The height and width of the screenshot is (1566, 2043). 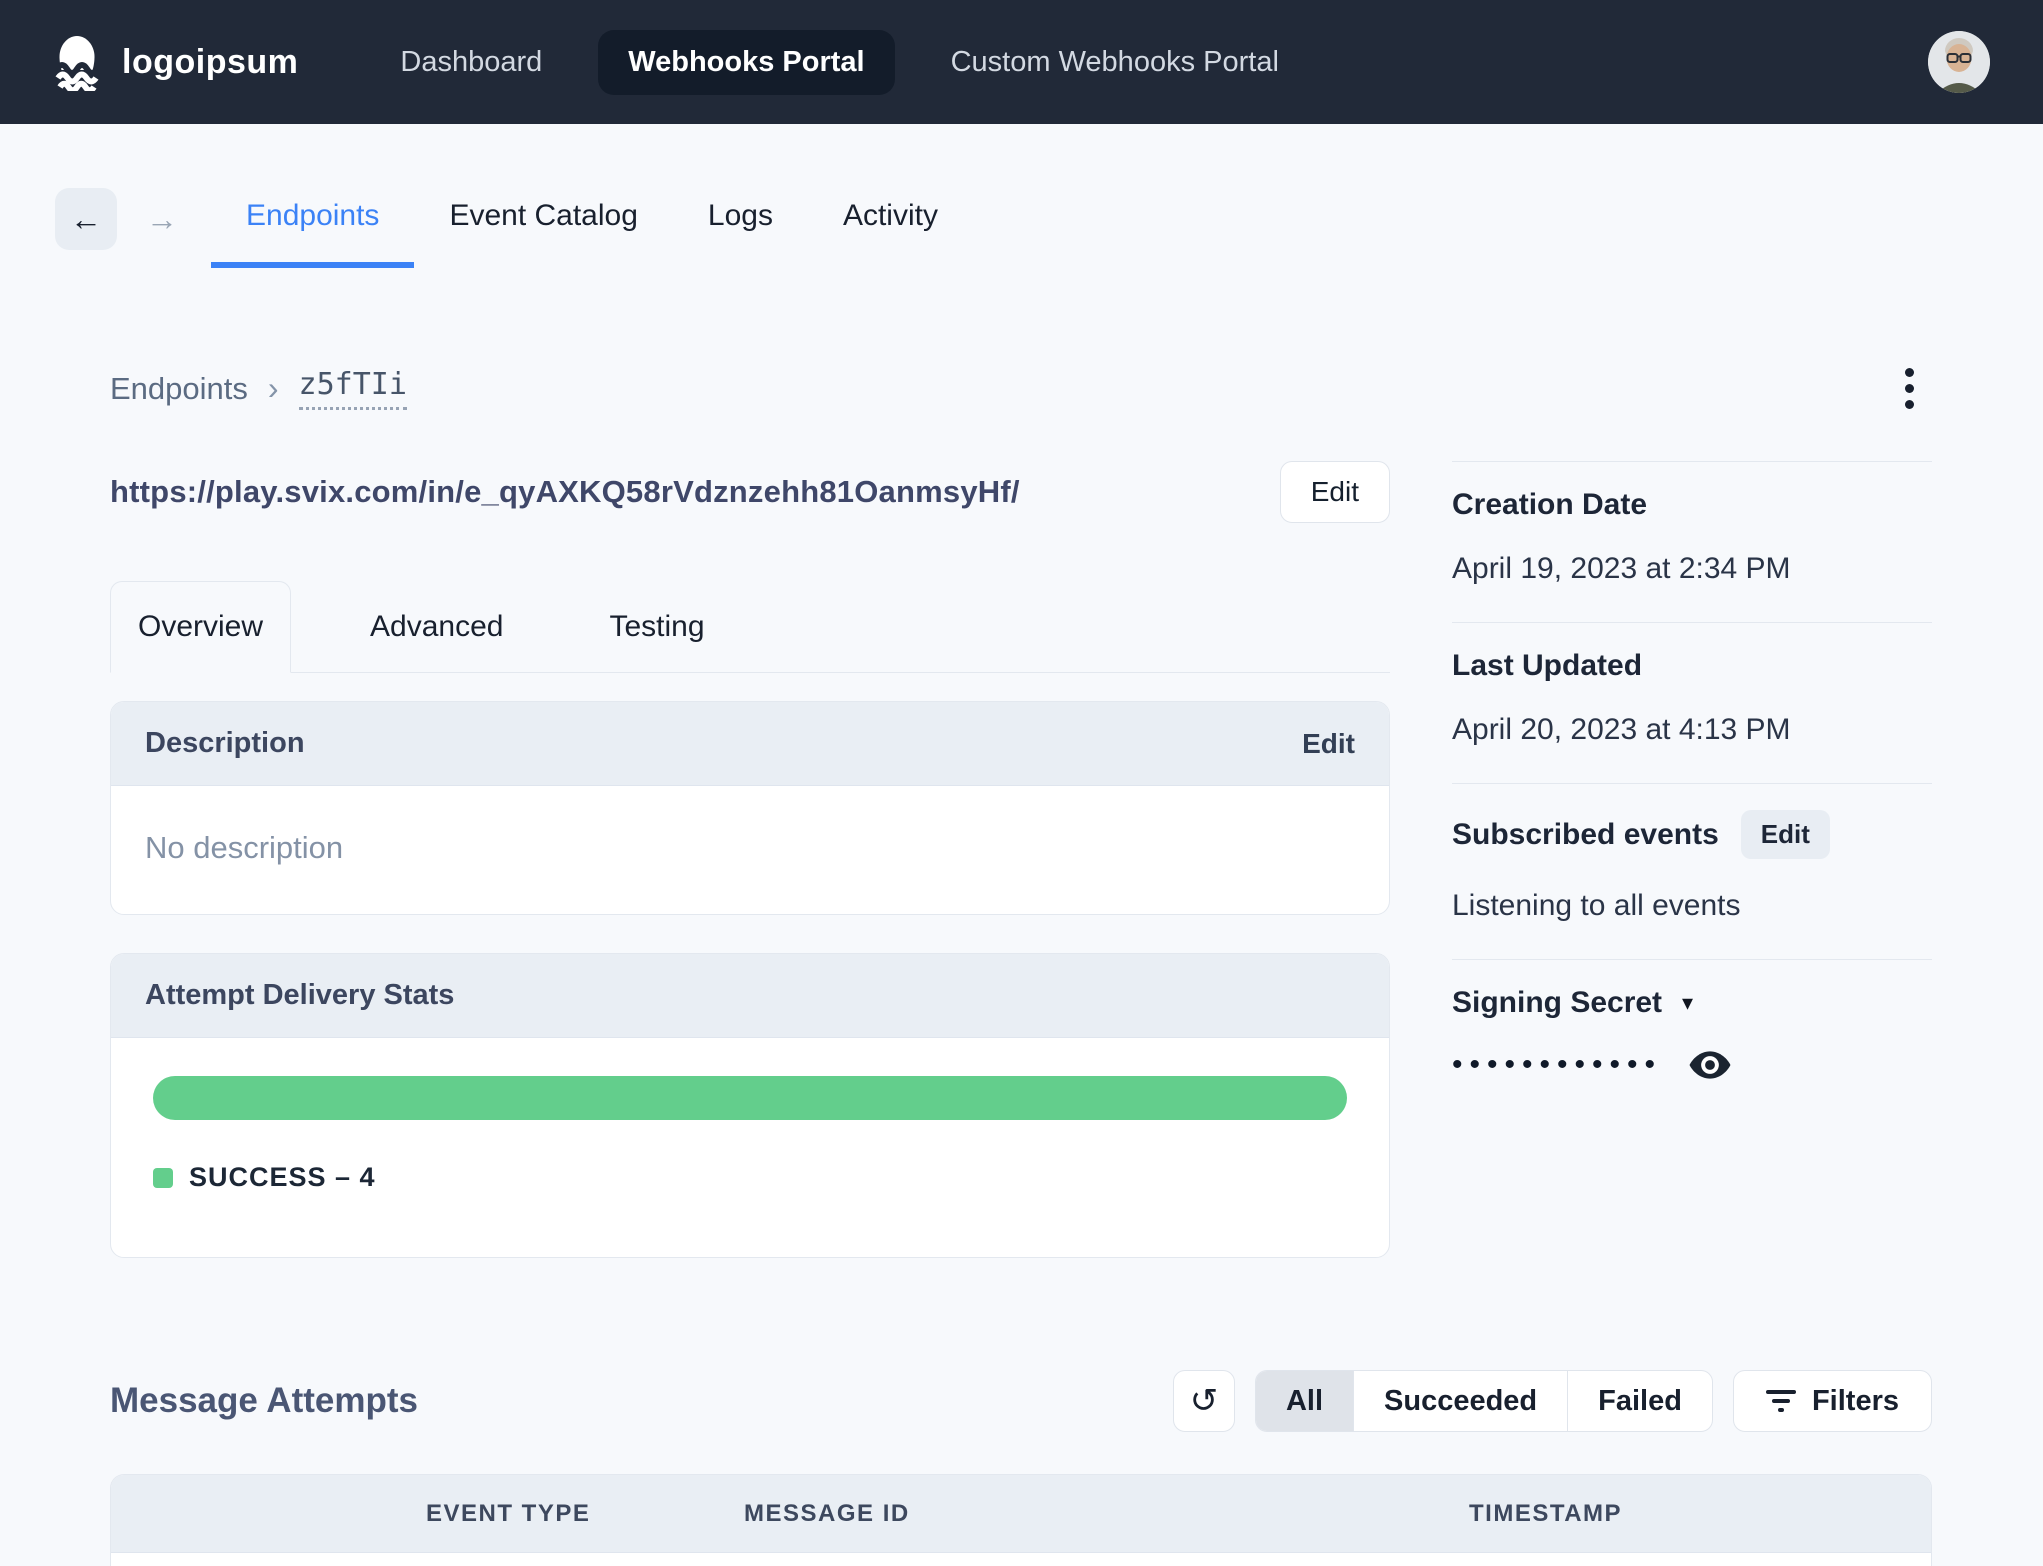 What do you see at coordinates (1692, 1038) in the screenshot?
I see `signing-secret-section: Signing Secret ▾ ••••••••••••` at bounding box center [1692, 1038].